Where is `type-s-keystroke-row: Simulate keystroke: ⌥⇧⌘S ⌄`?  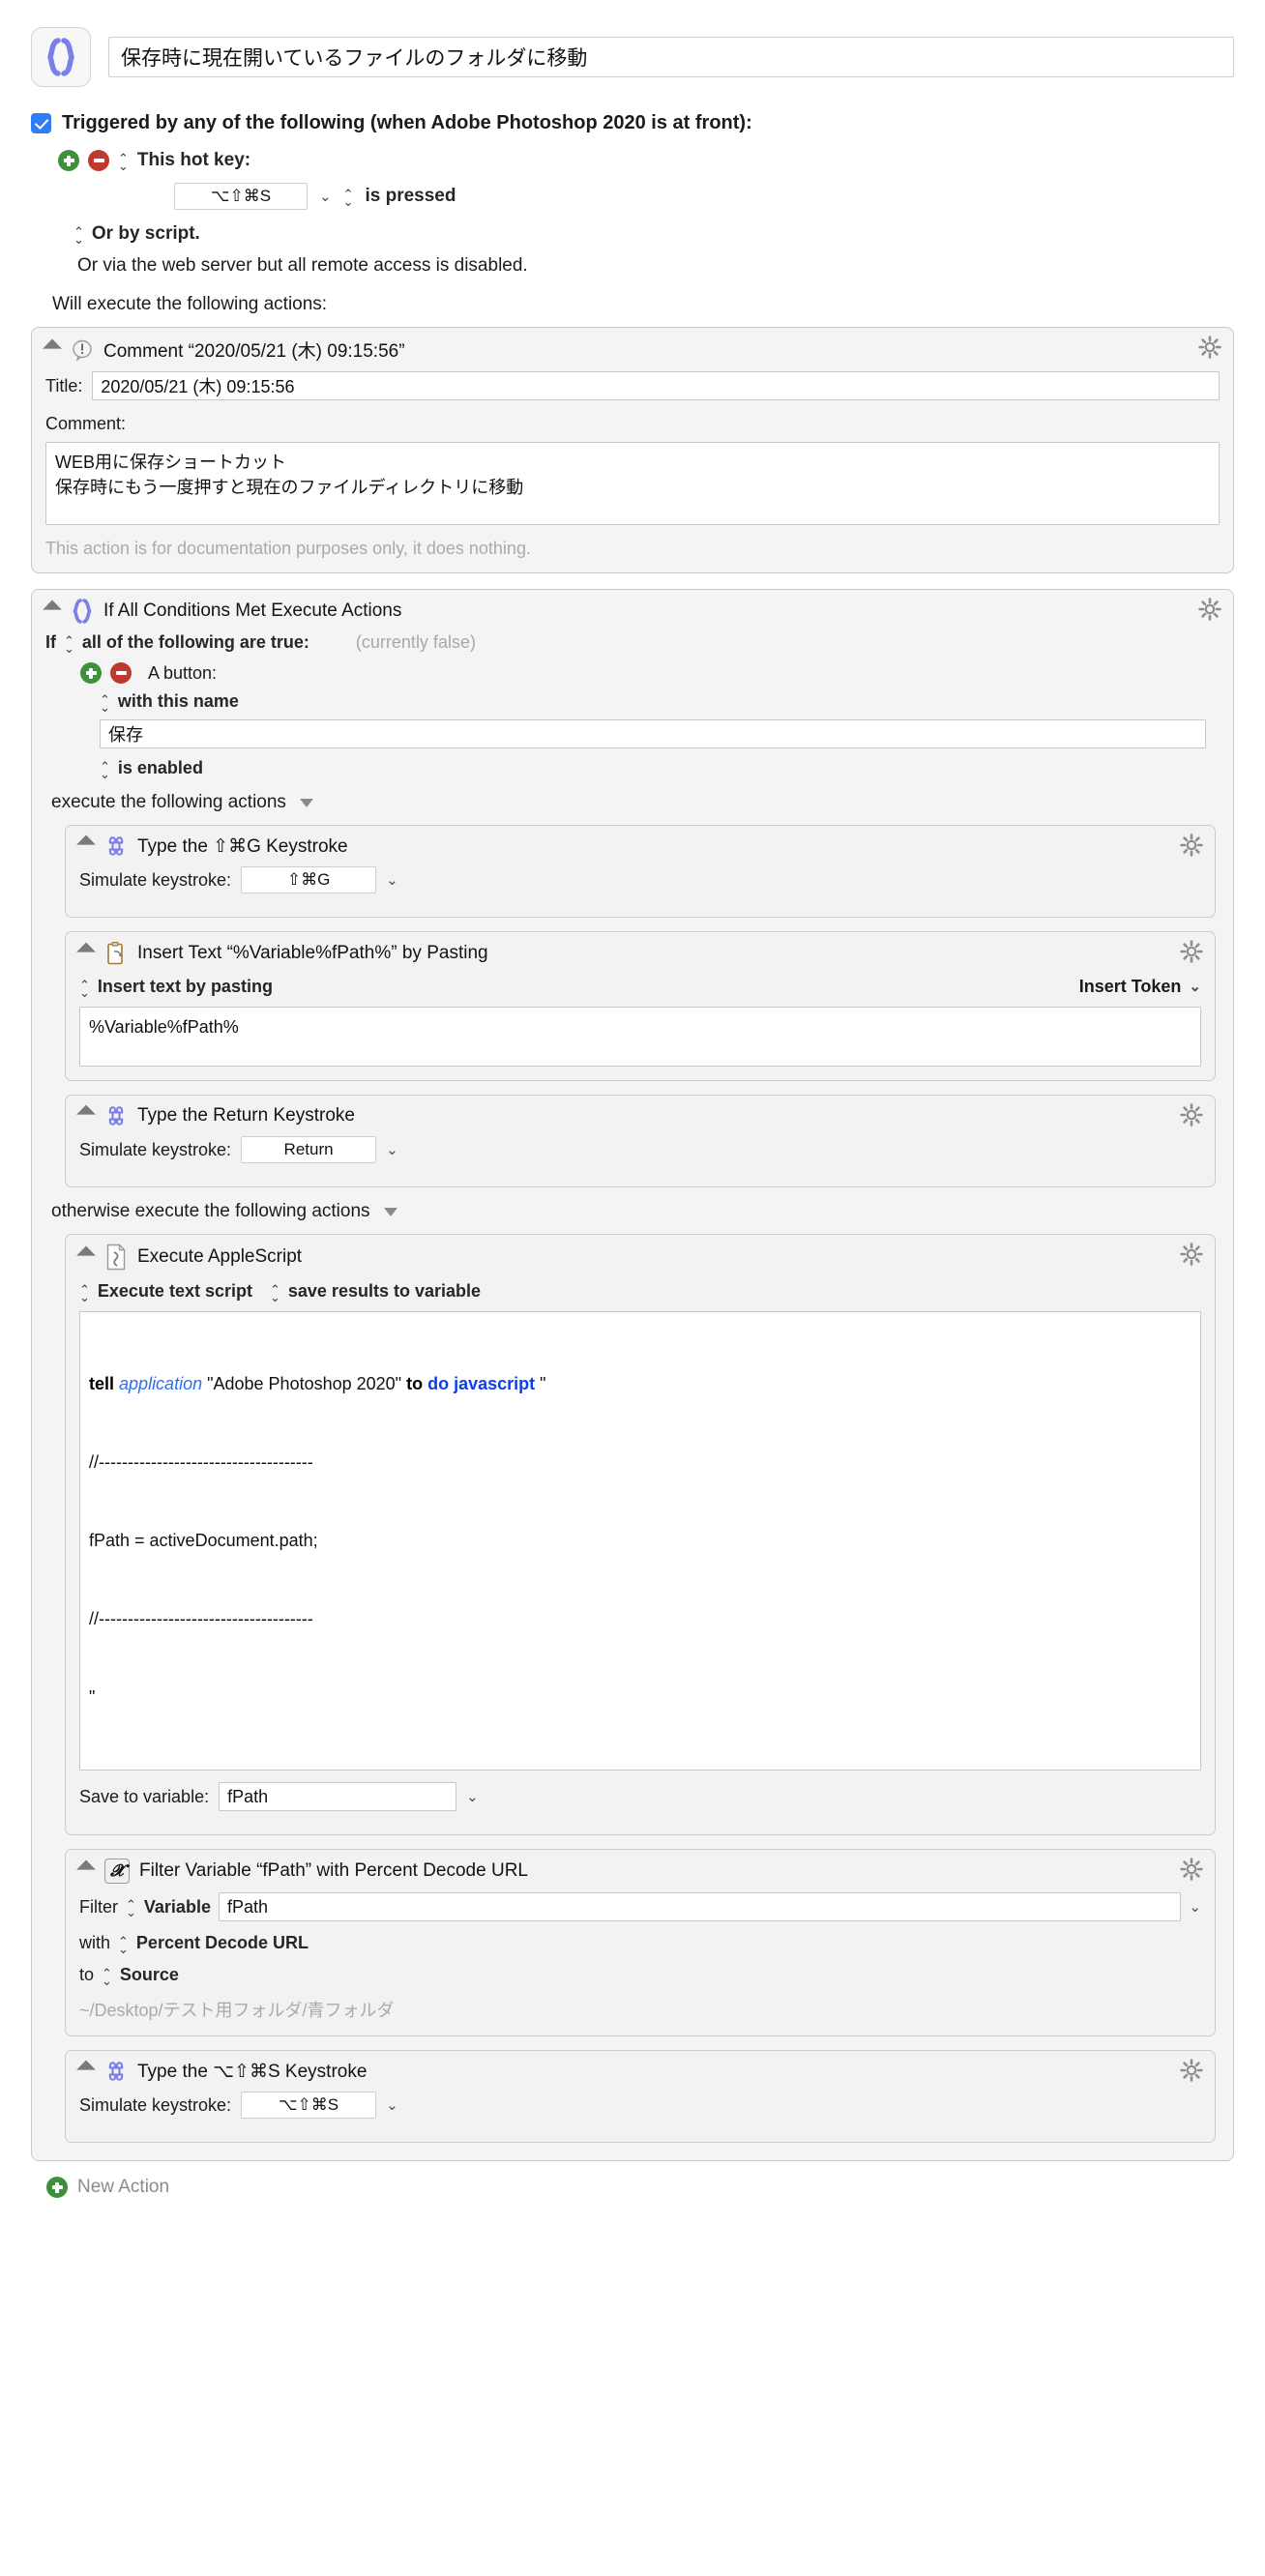 type-s-keystroke-row: Simulate keystroke: ⌥⇧⌘S ⌄ is located at coordinates (640, 2105).